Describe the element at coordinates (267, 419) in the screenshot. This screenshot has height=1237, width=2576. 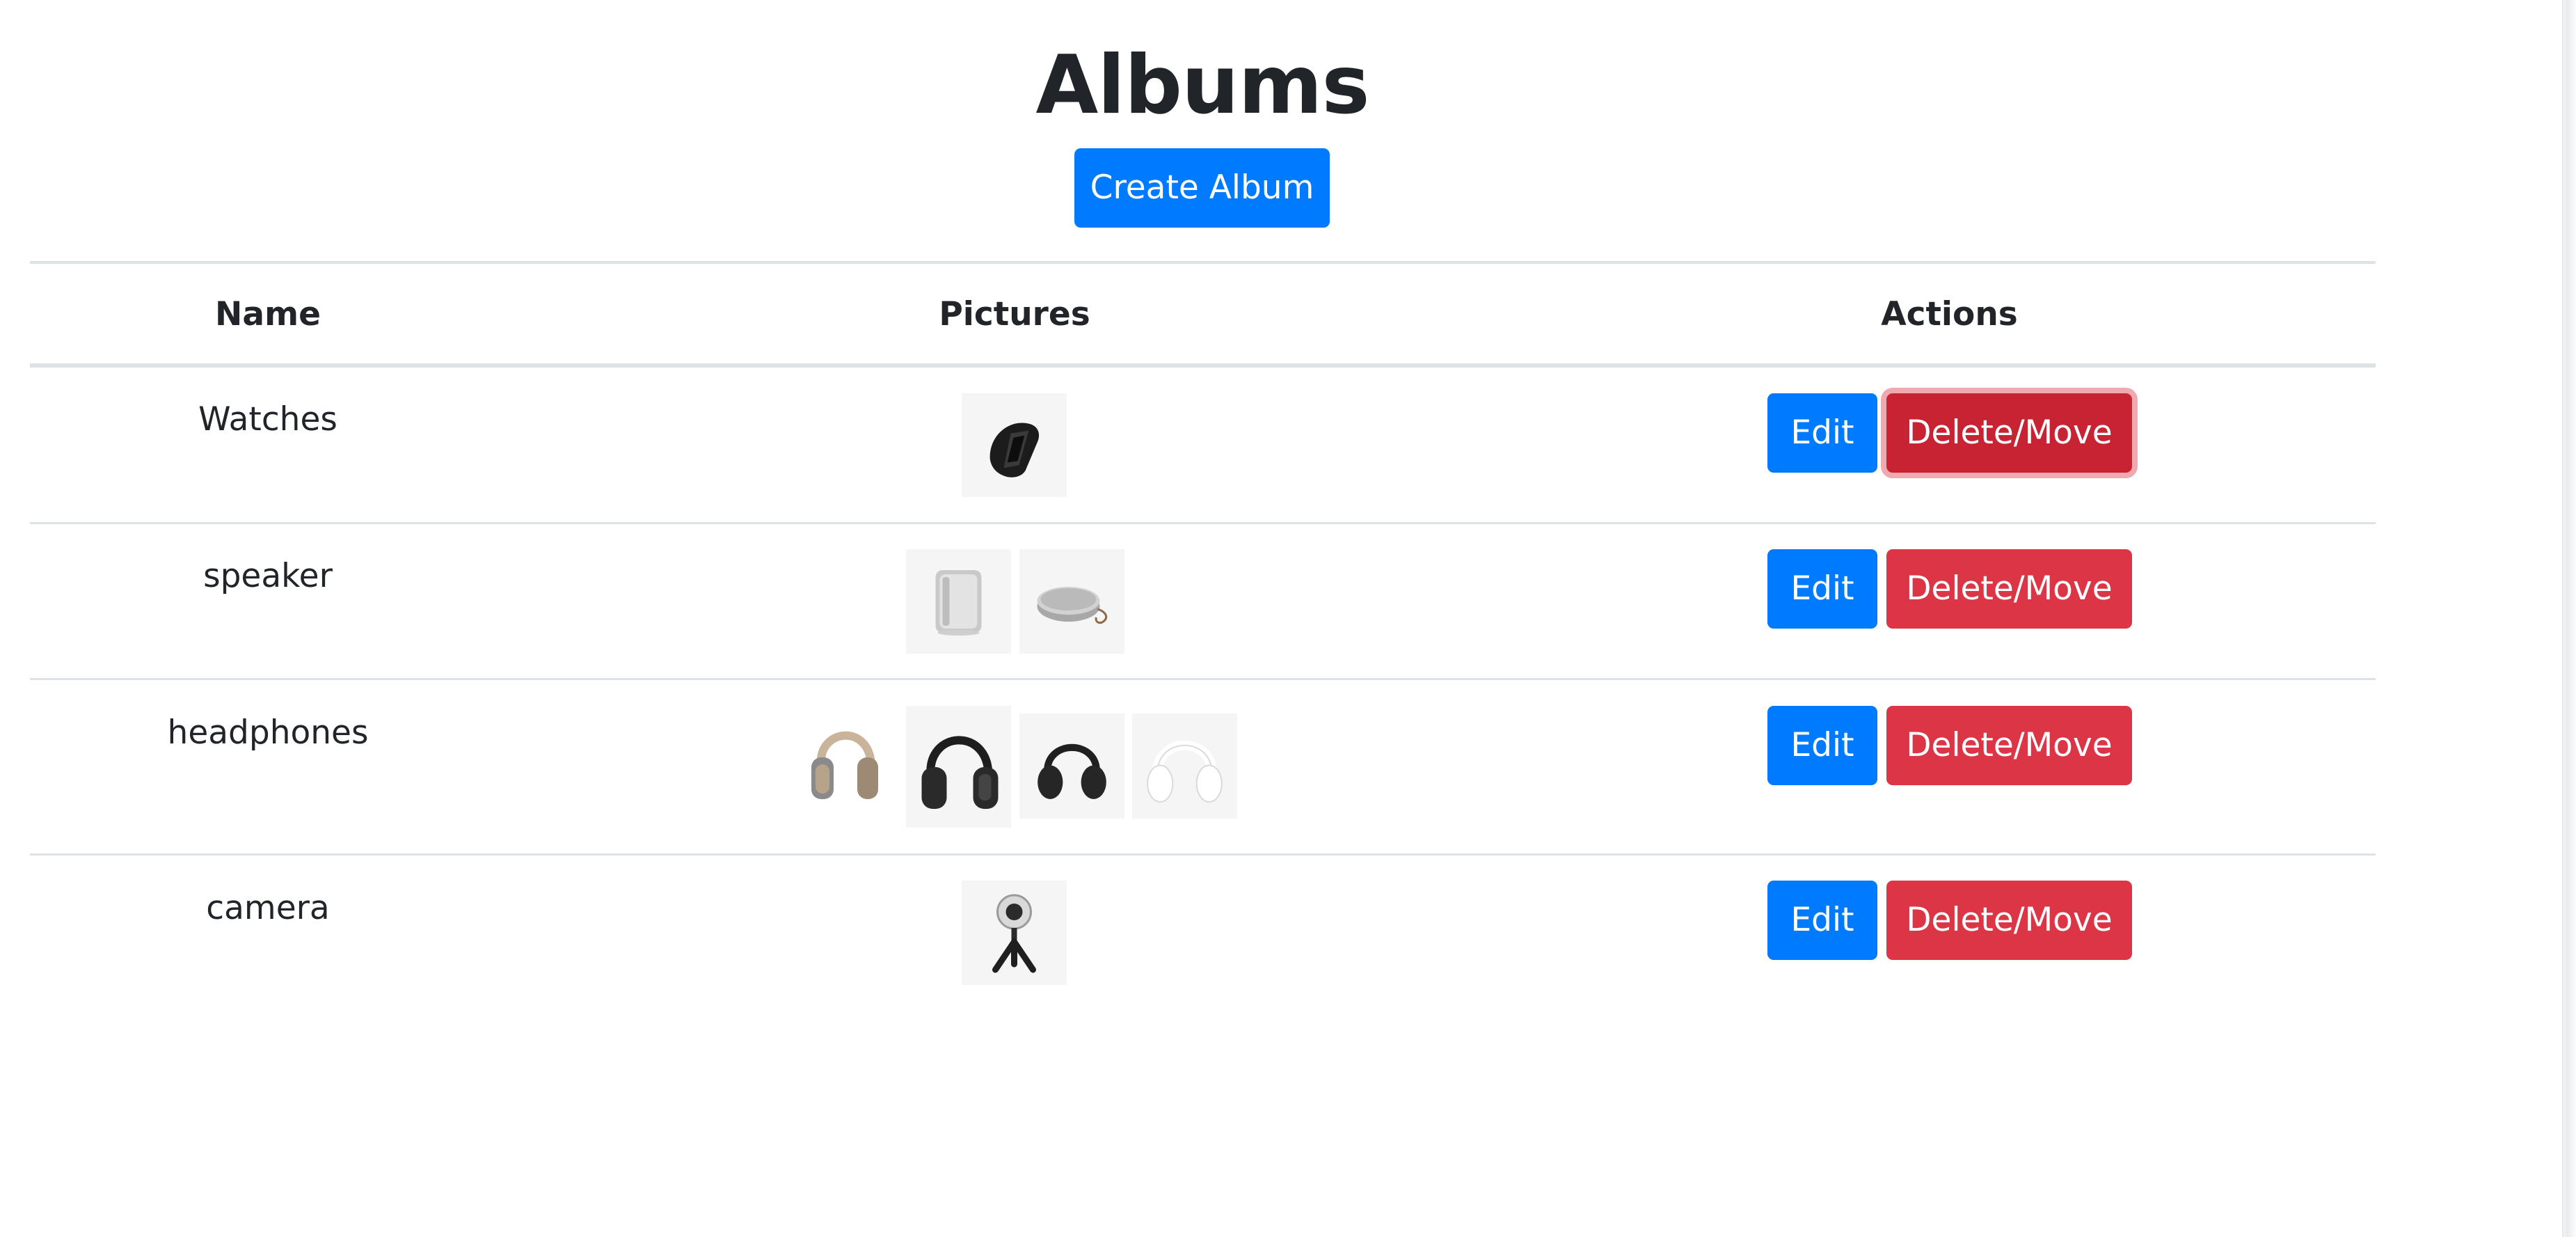
I see `album-name: Watches` at that location.